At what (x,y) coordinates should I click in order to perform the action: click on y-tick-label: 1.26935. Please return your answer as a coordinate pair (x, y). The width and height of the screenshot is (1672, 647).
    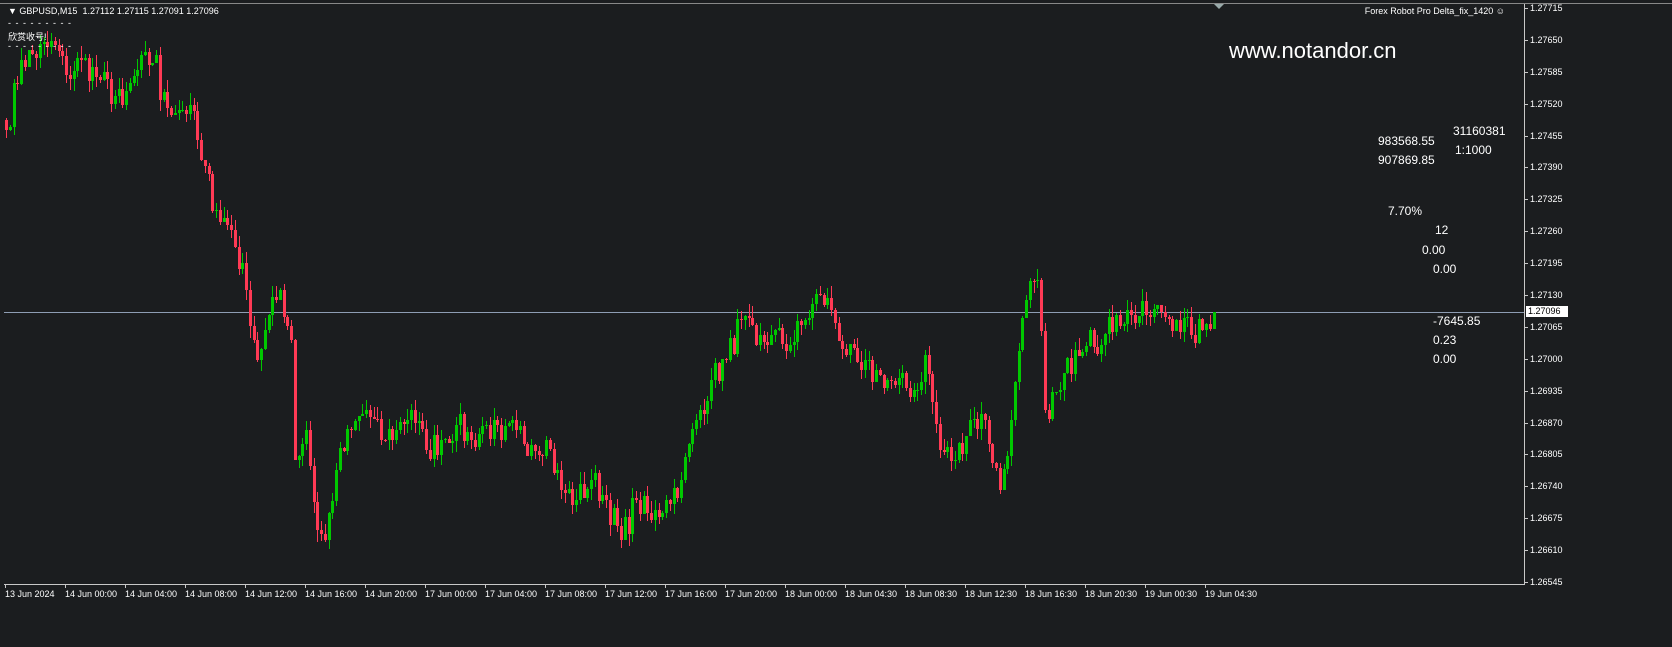
    Looking at the image, I should click on (1546, 390).